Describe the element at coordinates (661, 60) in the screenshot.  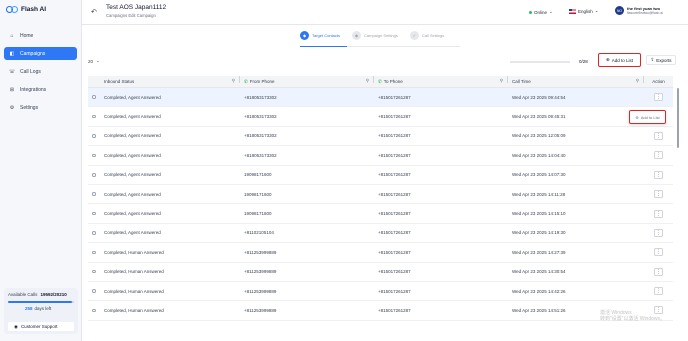
I see `exports-button: ⇪ Exports` at that location.